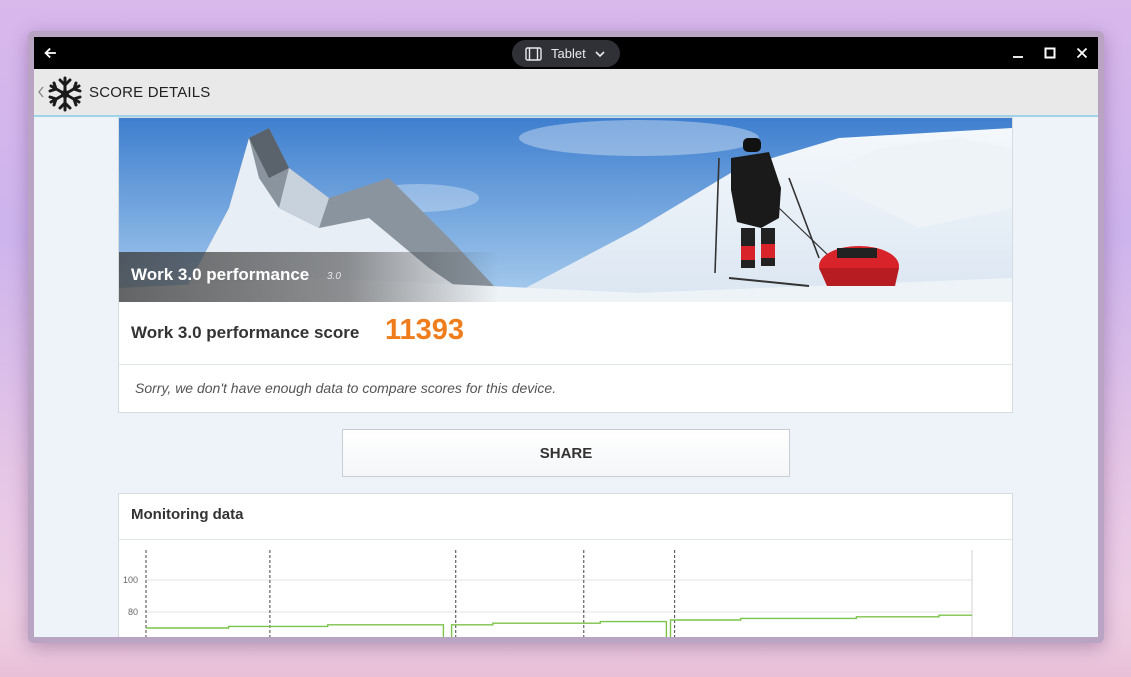 The height and width of the screenshot is (677, 1131). Describe the element at coordinates (565, 333) in the screenshot. I see `score-row: Work 3.0 performance score 11393` at that location.